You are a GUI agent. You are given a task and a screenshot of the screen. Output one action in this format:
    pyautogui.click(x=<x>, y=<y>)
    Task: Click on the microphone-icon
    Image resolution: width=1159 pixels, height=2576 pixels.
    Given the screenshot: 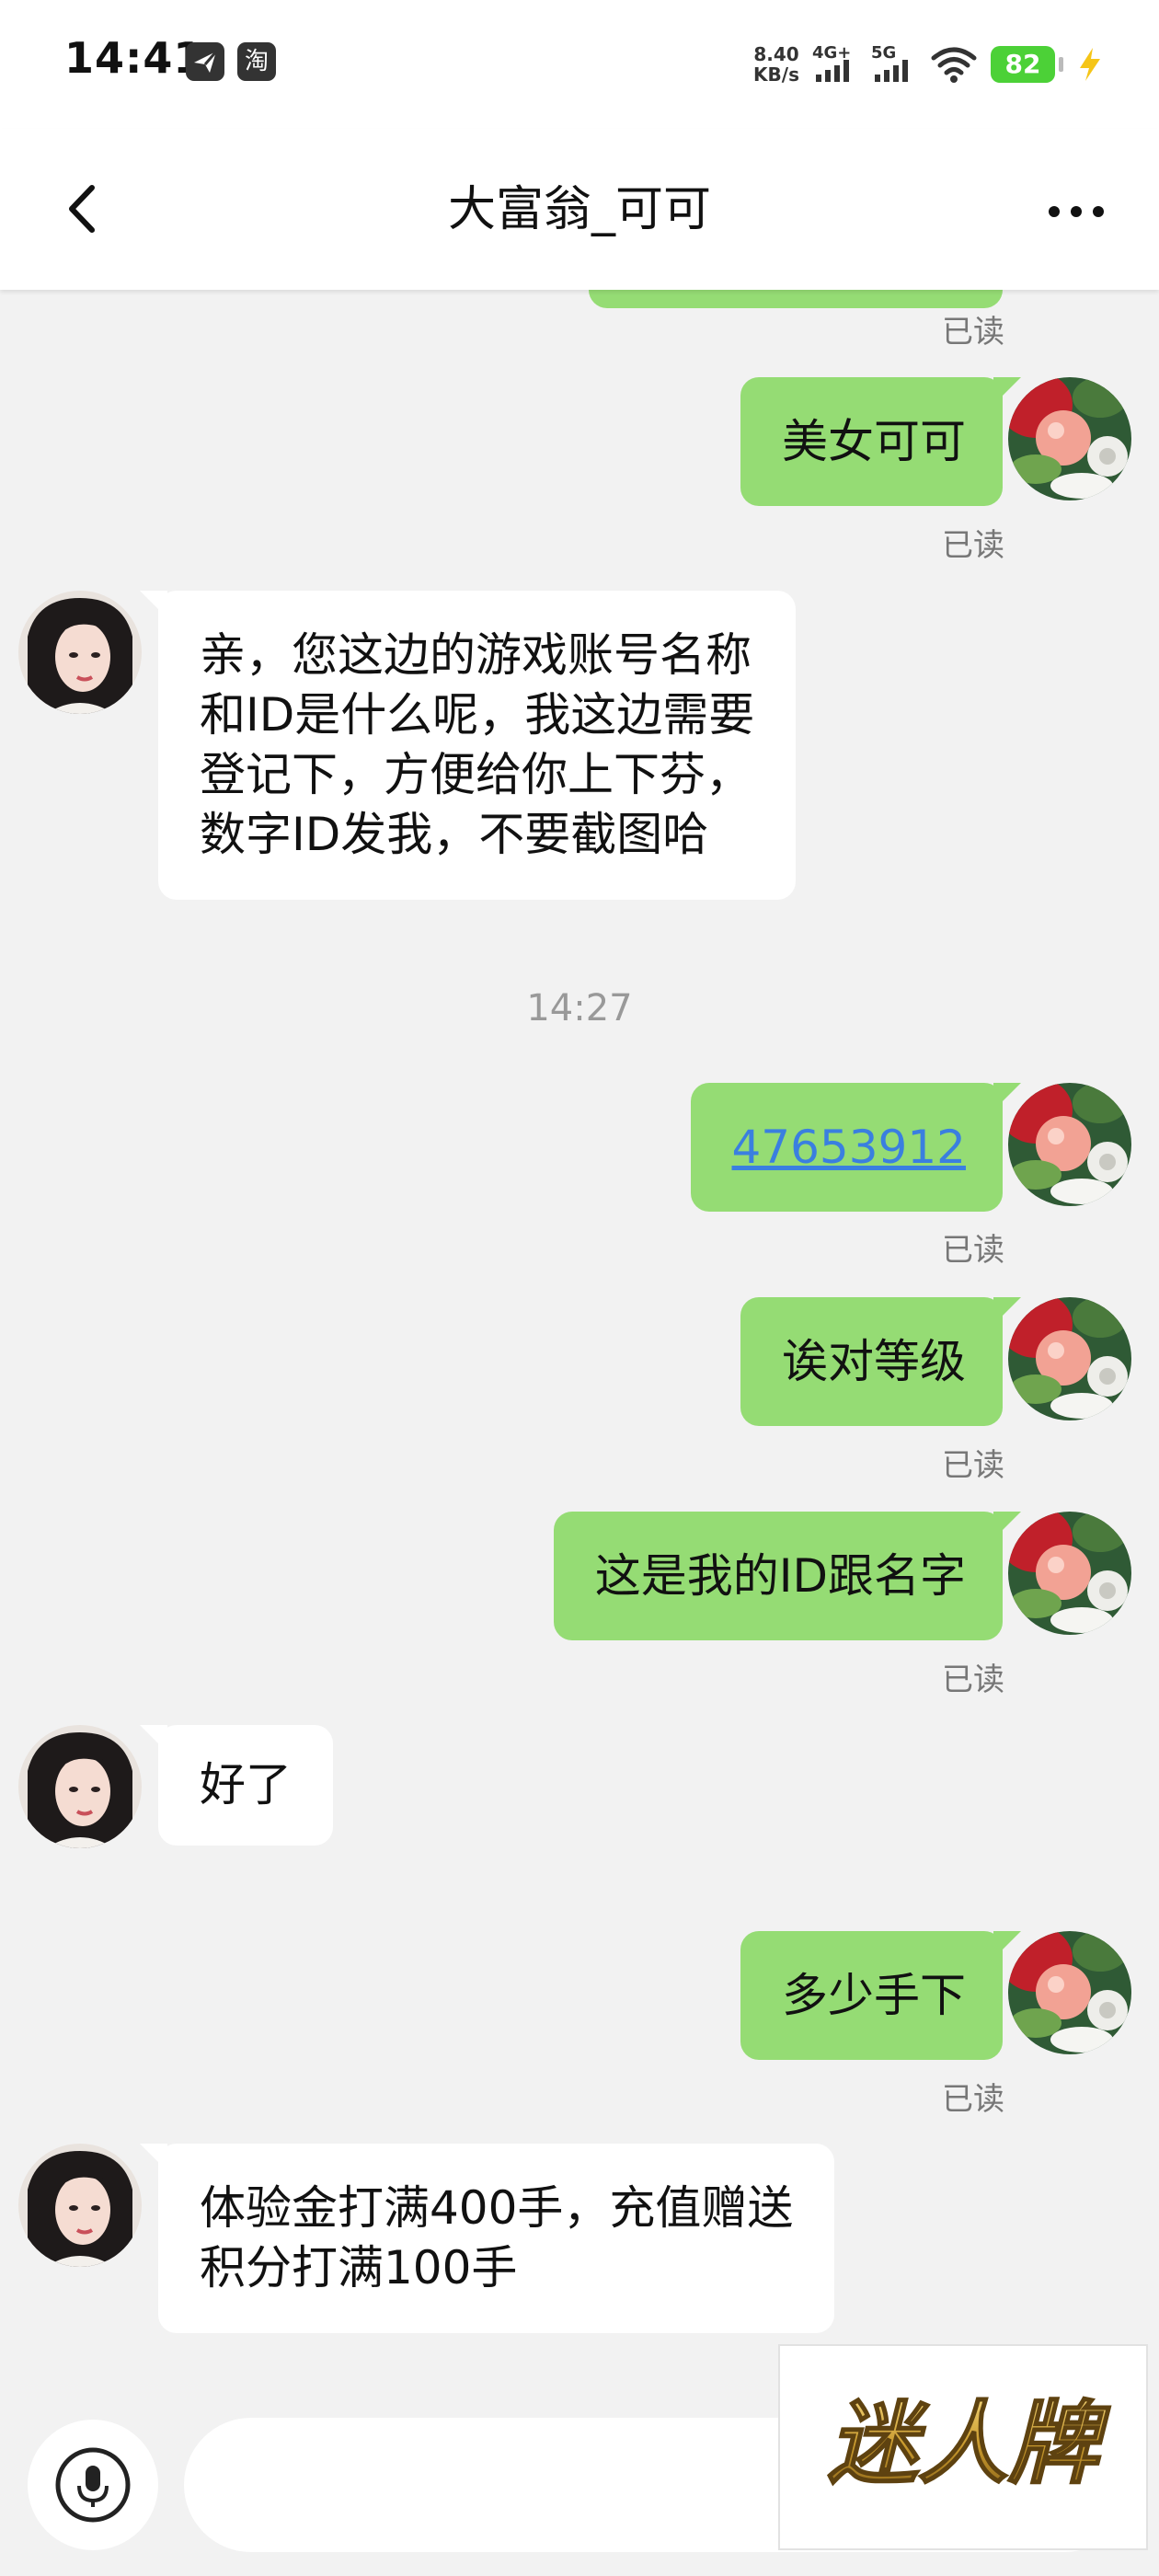 What is the action you would take?
    pyautogui.click(x=93, y=2485)
    